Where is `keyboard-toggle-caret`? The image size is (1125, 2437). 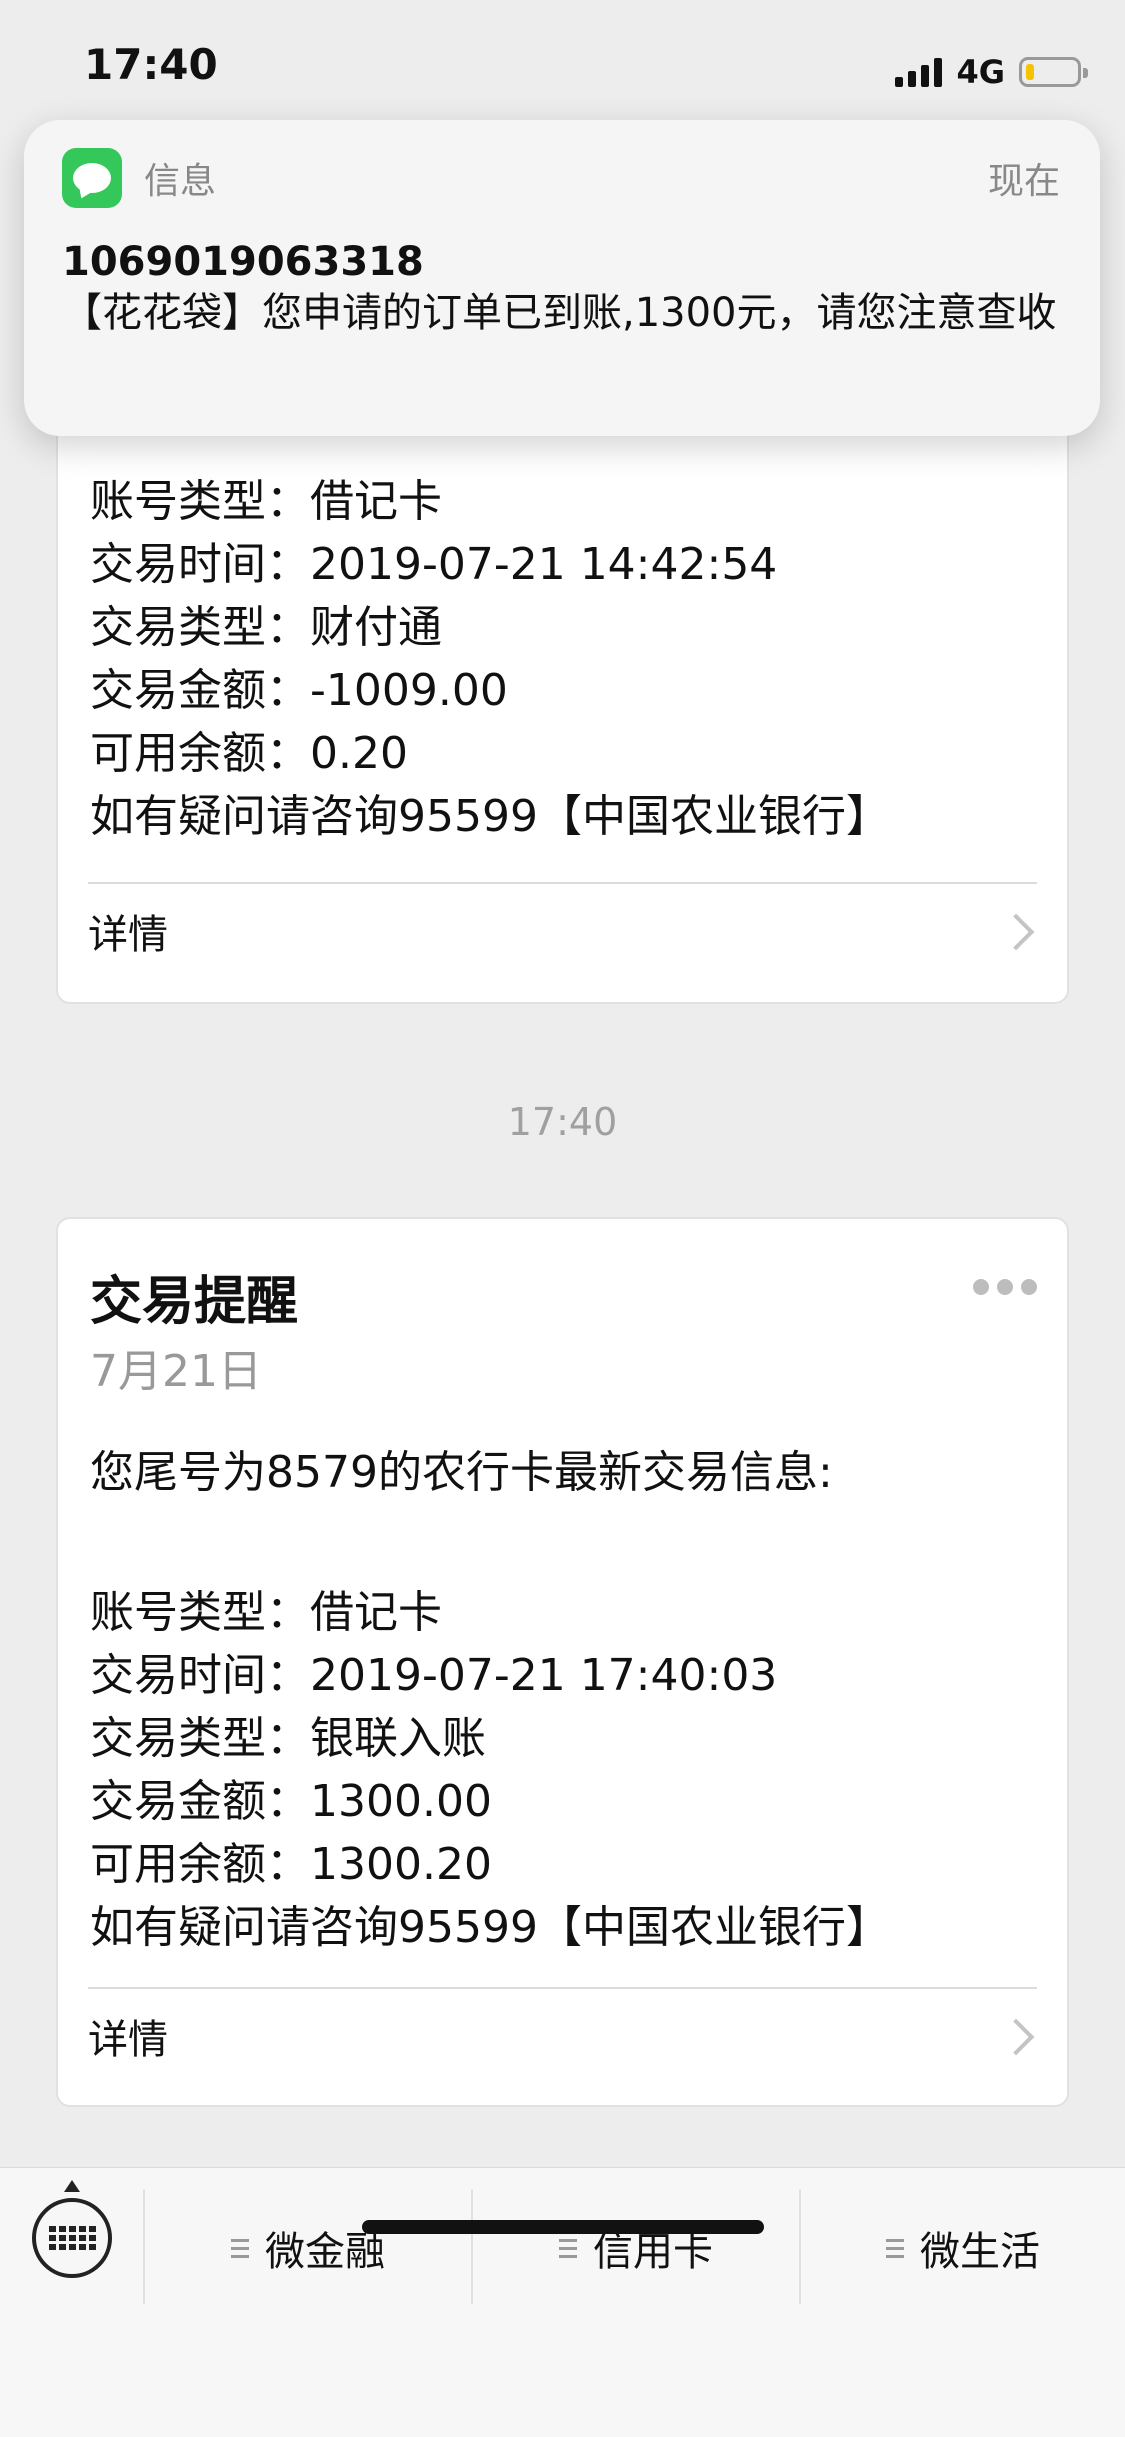
keyboard-toggle-caret is located at coordinates (72, 2186).